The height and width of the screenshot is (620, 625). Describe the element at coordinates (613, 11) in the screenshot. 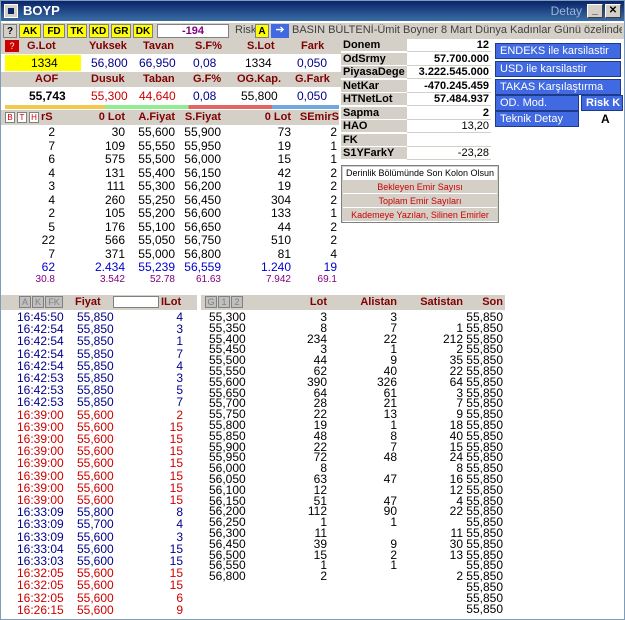

I see `close-button: ✕` at that location.